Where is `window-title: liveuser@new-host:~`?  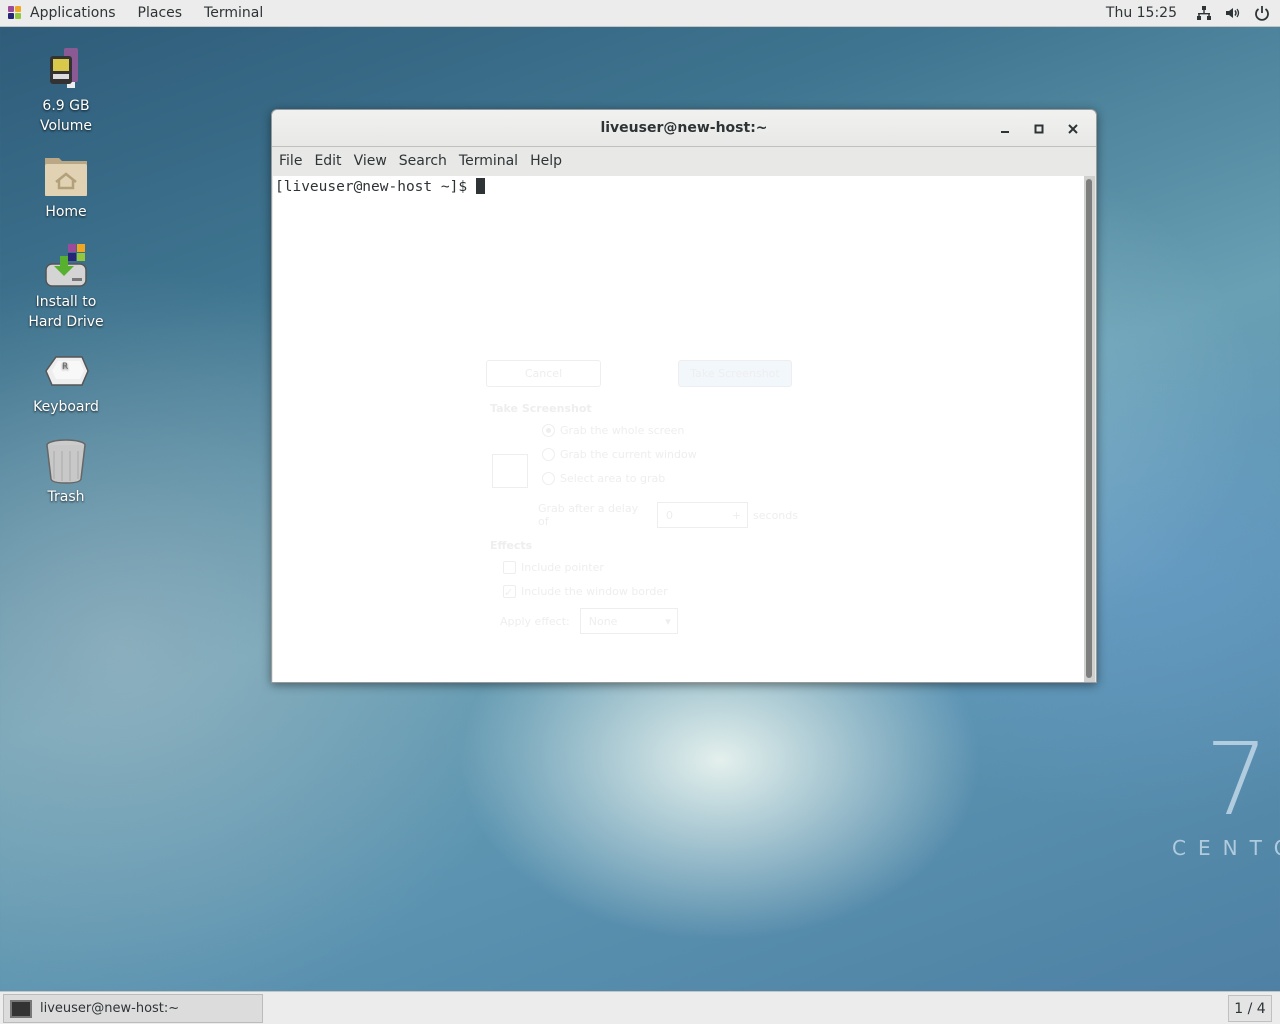
window-title: liveuser@new-host:~ is located at coordinates (684, 128).